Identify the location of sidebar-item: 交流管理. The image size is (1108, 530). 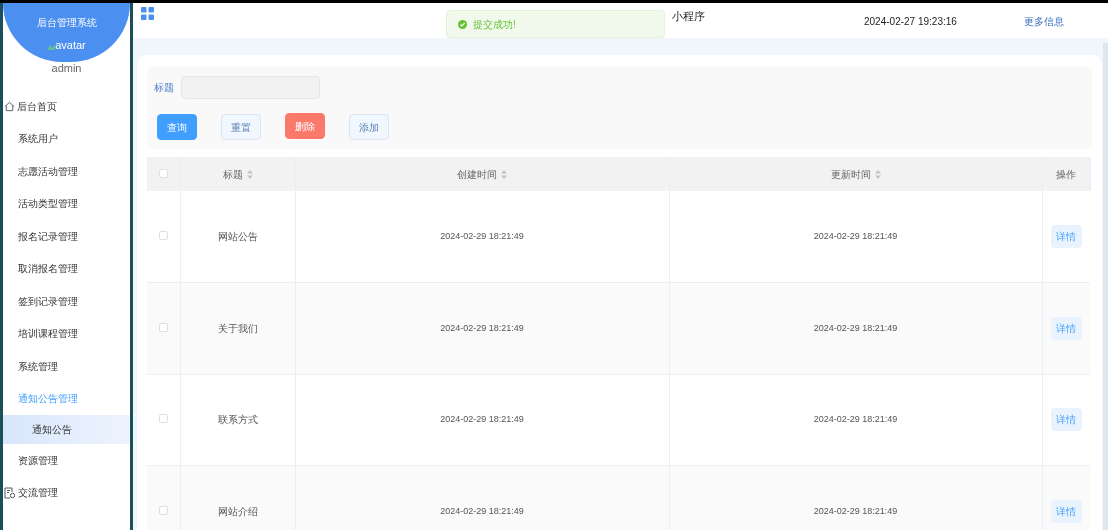
(66, 492).